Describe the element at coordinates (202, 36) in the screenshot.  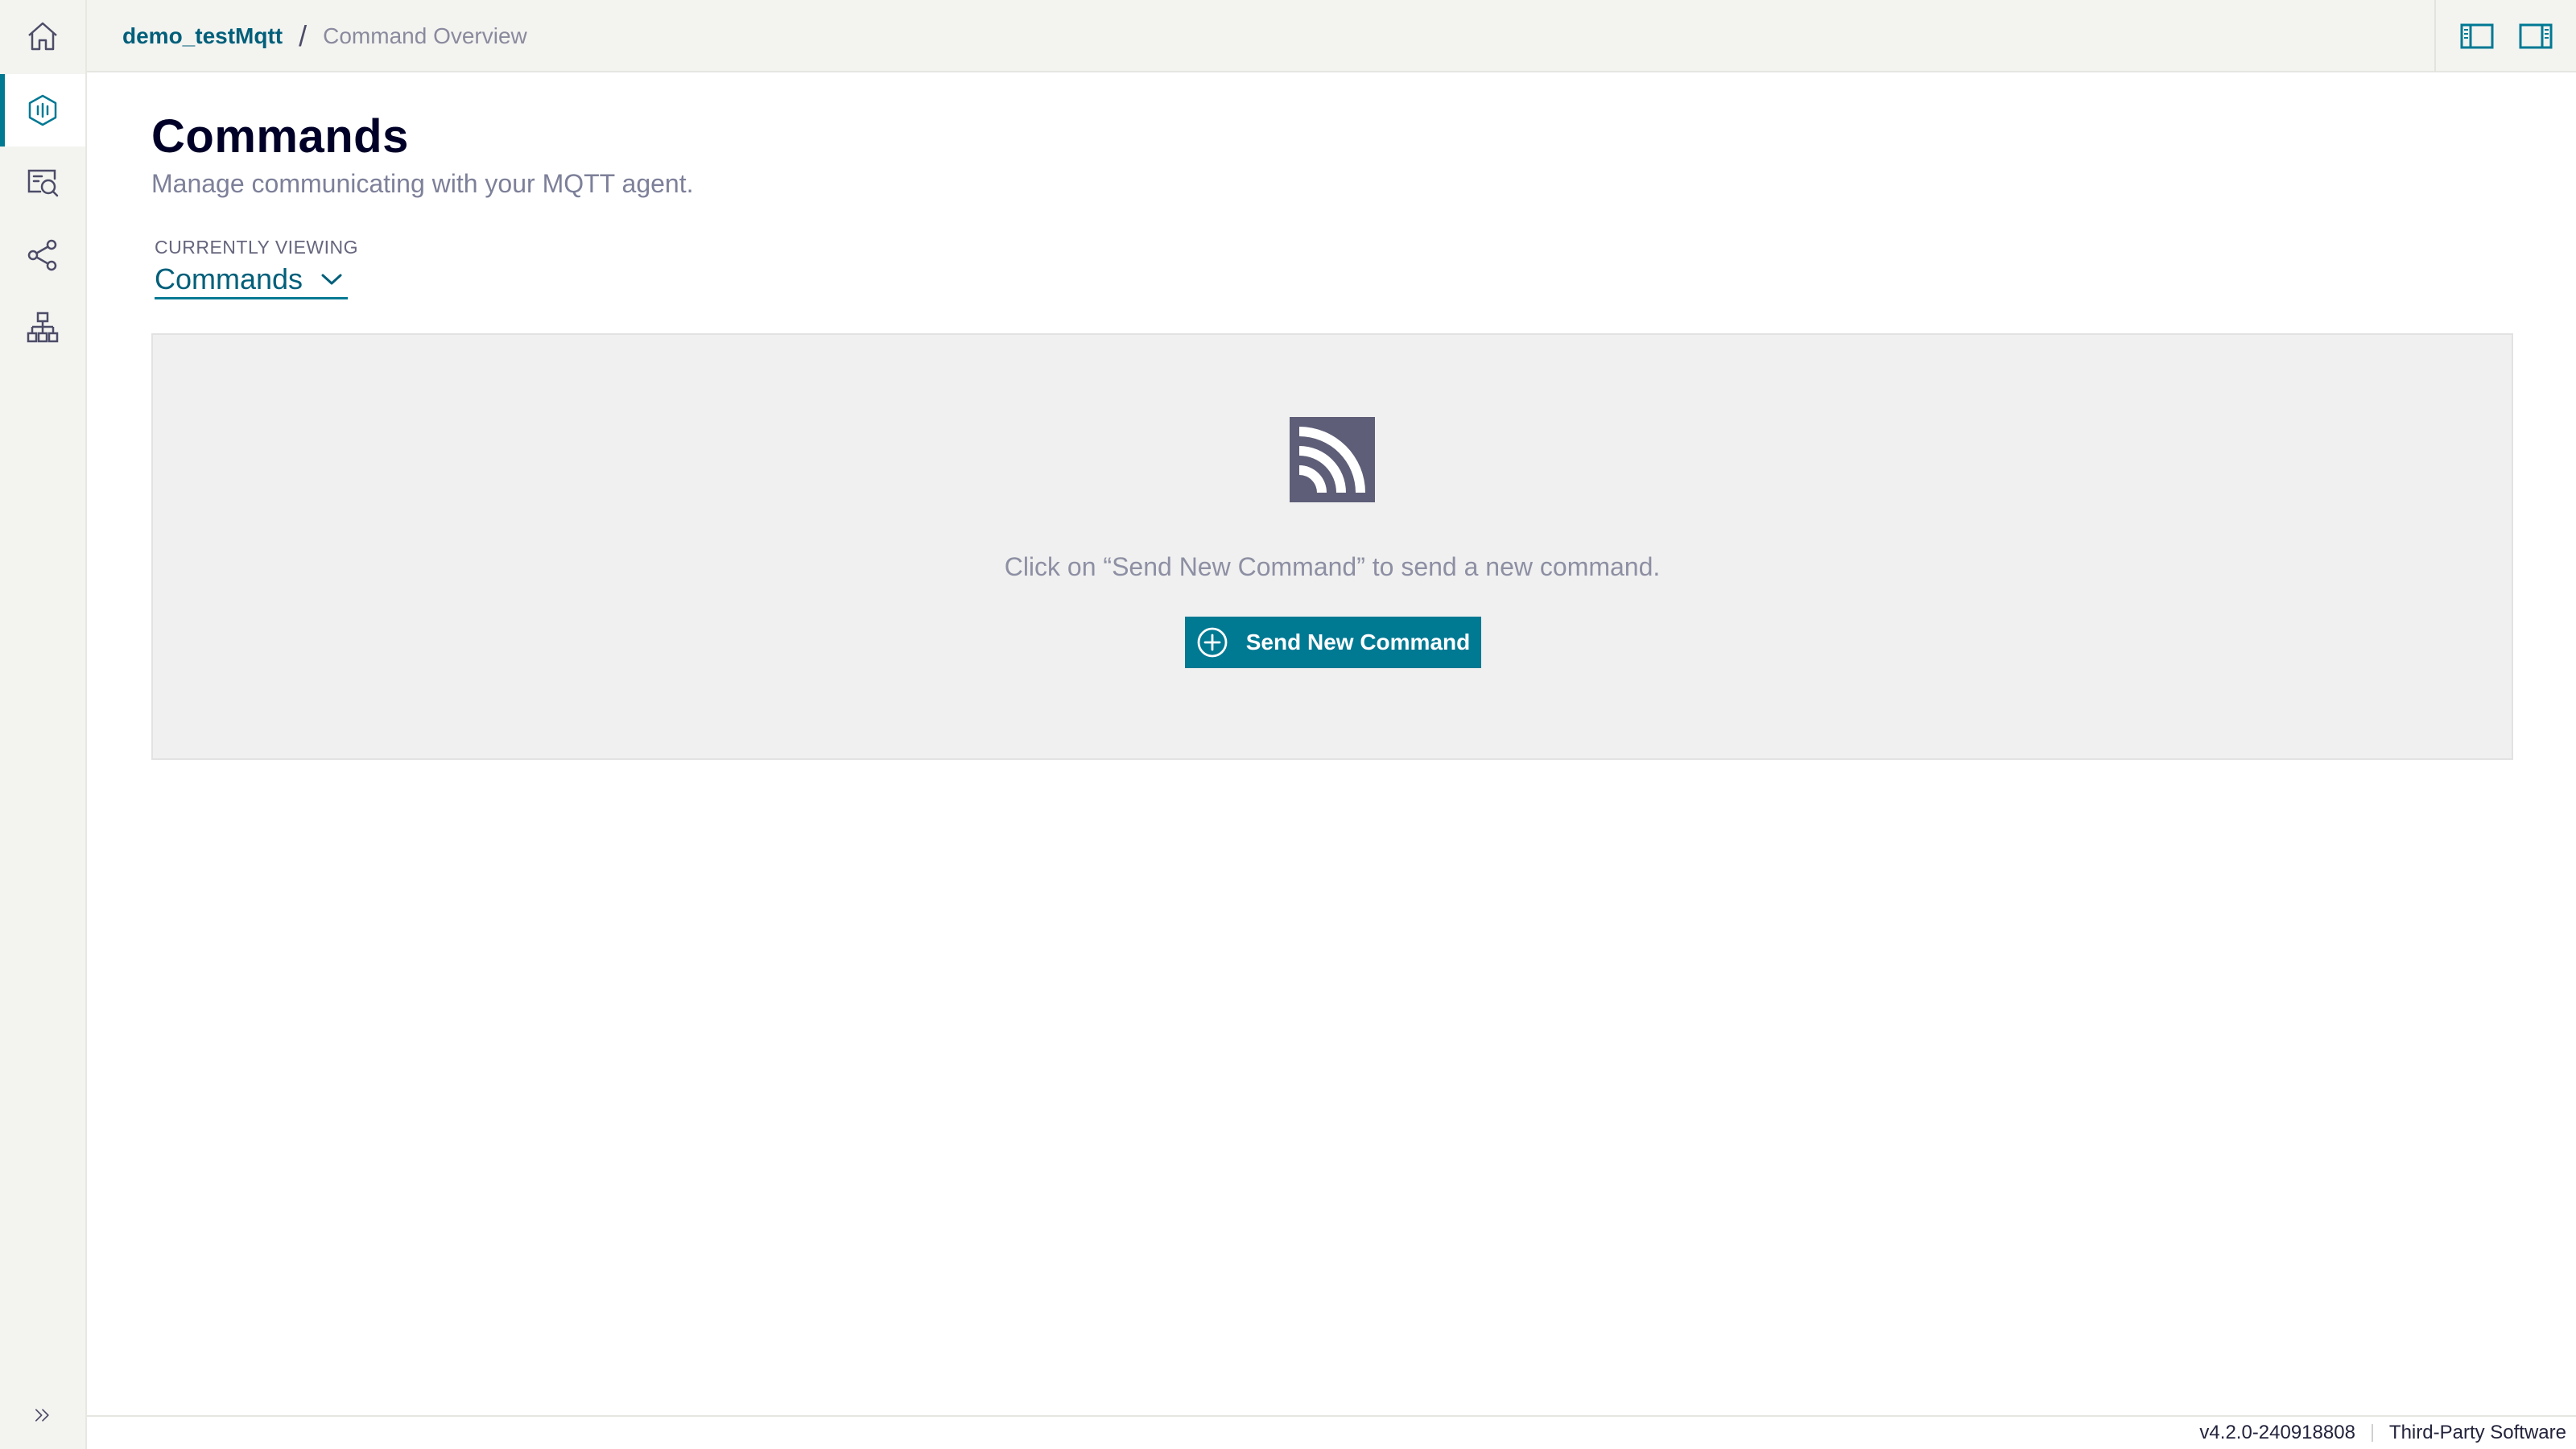
I see `breadcrumb-root-link: demo_testMqtt` at that location.